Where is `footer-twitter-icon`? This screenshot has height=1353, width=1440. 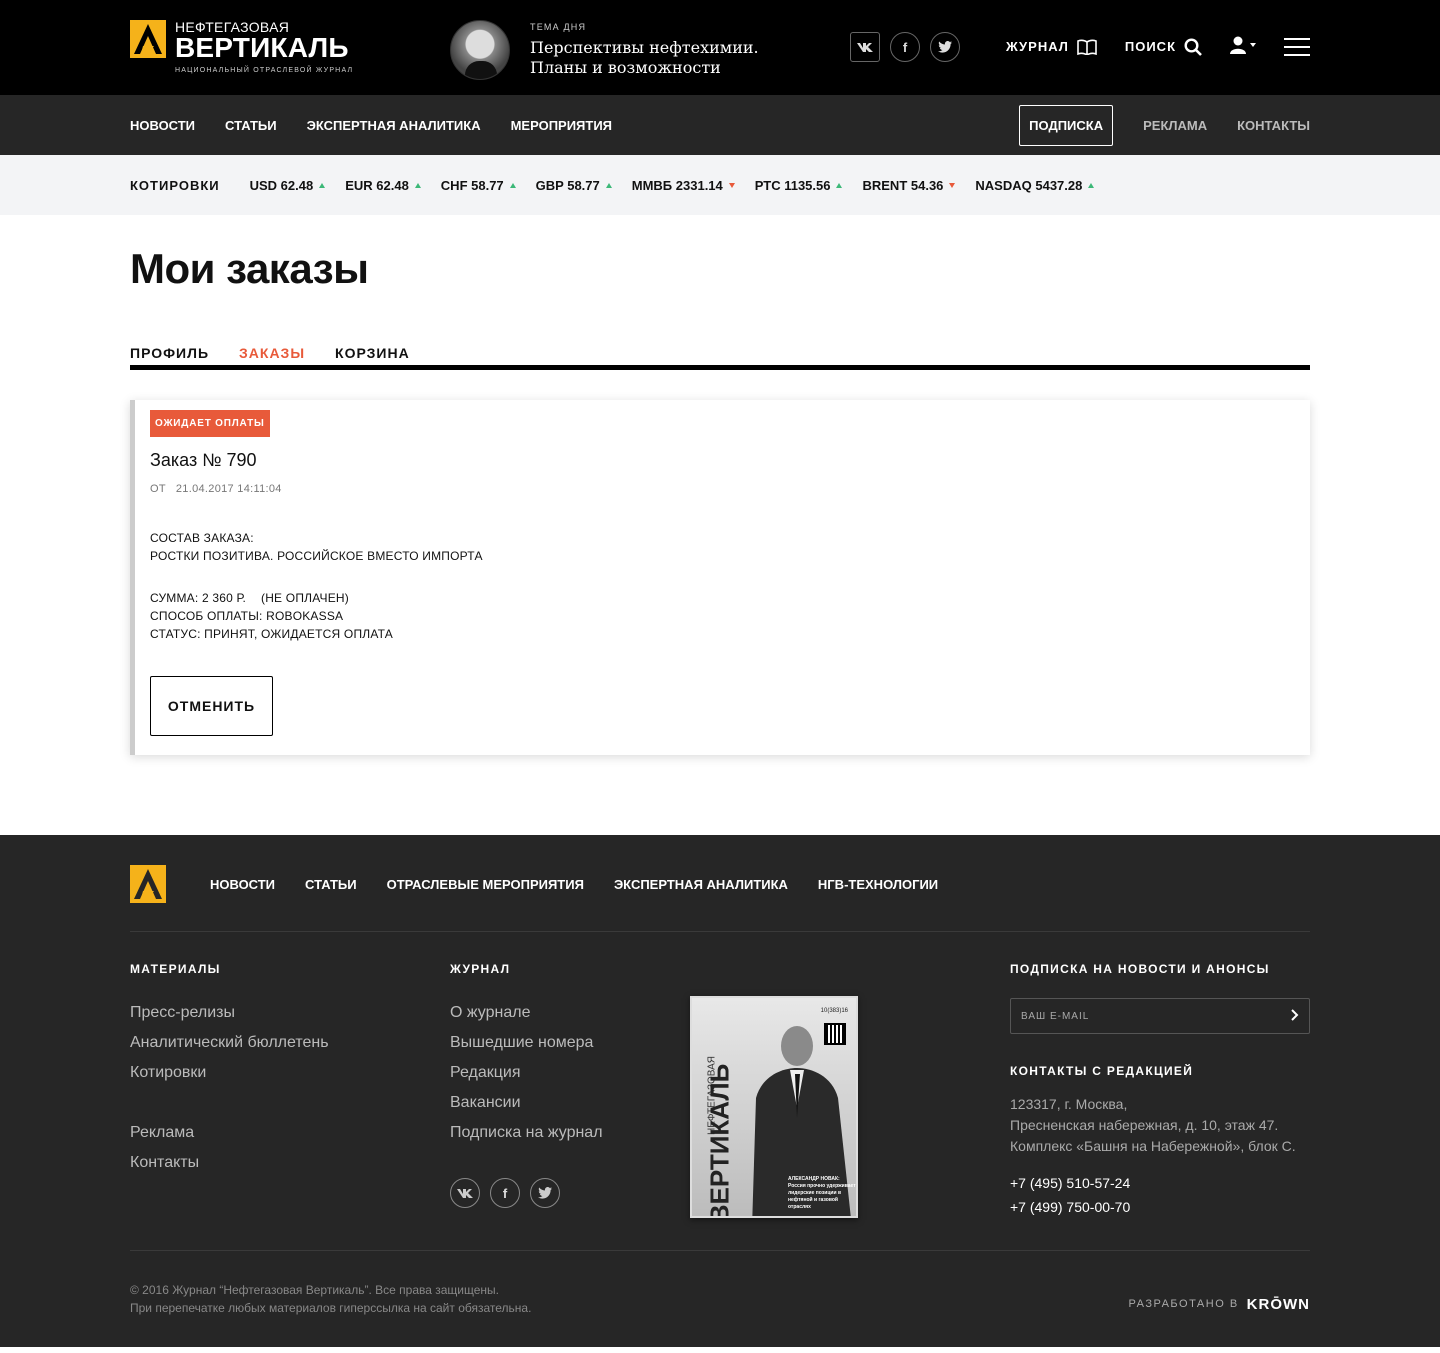
footer-twitter-icon is located at coordinates (545, 1193).